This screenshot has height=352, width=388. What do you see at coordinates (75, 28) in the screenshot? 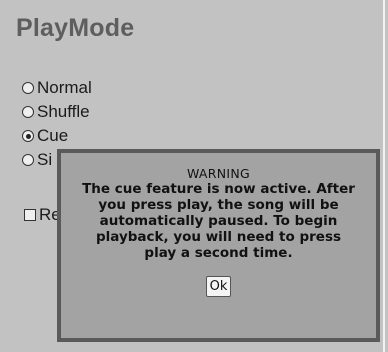
I see `page-title: PlayMode` at bounding box center [75, 28].